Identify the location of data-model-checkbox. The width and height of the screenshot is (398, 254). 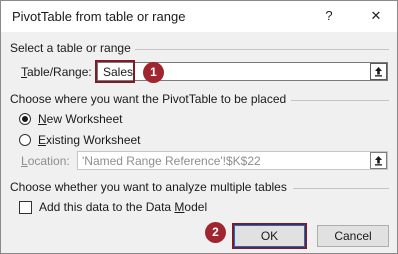
(25, 207).